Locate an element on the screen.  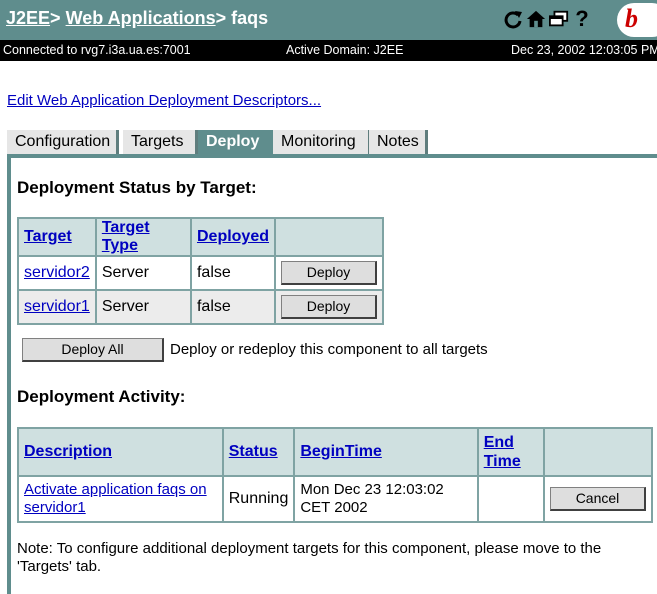
table-header-row: Description Status BeginTime End Time is located at coordinates (335, 452).